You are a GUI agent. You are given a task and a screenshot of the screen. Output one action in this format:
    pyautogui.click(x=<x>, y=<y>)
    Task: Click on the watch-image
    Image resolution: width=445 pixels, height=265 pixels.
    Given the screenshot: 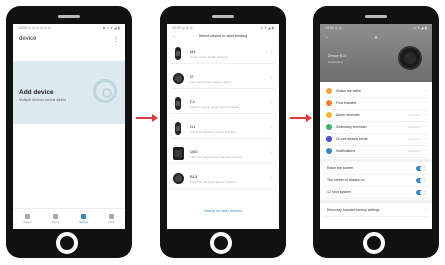 What is the action you would take?
    pyautogui.click(x=410, y=58)
    